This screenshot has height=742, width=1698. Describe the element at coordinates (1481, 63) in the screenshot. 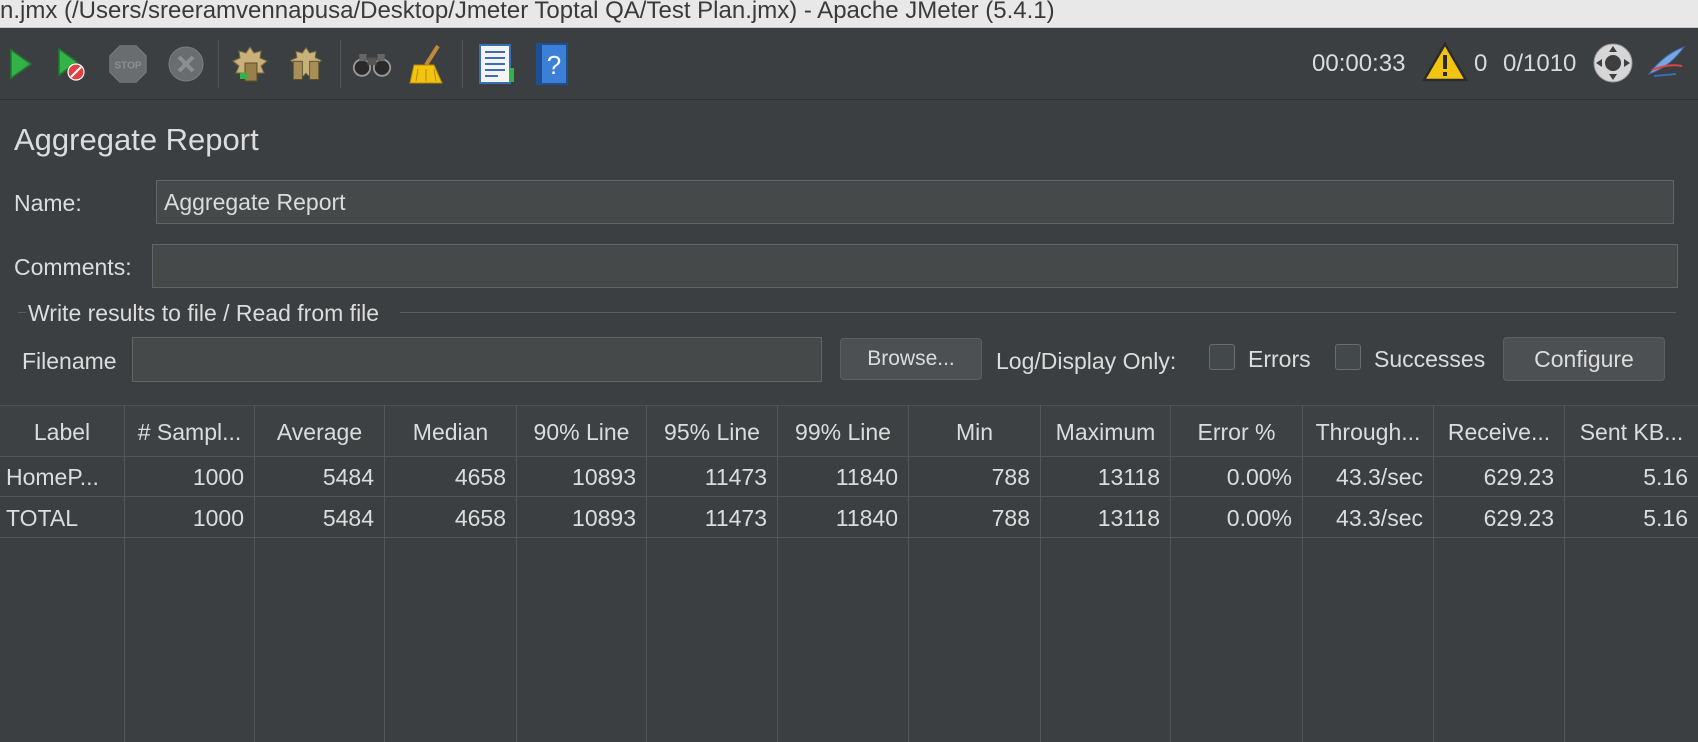

I see `warning-count: 0` at that location.